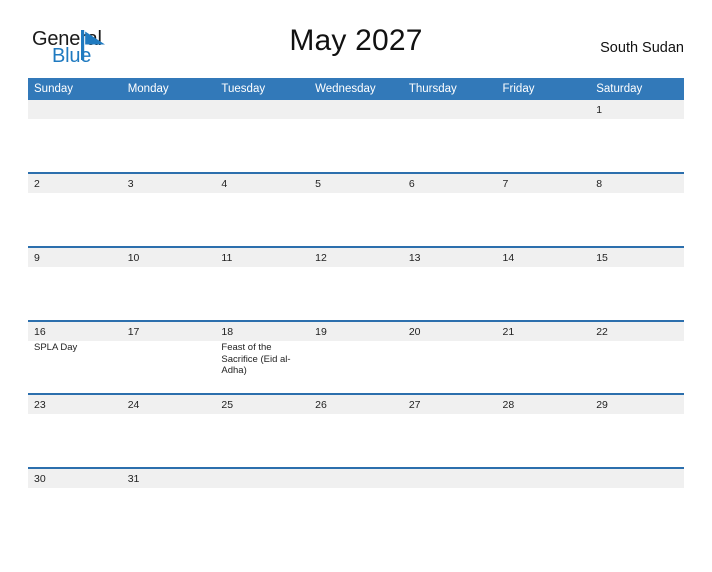  What do you see at coordinates (168, 403) in the screenshot?
I see `day-number: 24` at bounding box center [168, 403].